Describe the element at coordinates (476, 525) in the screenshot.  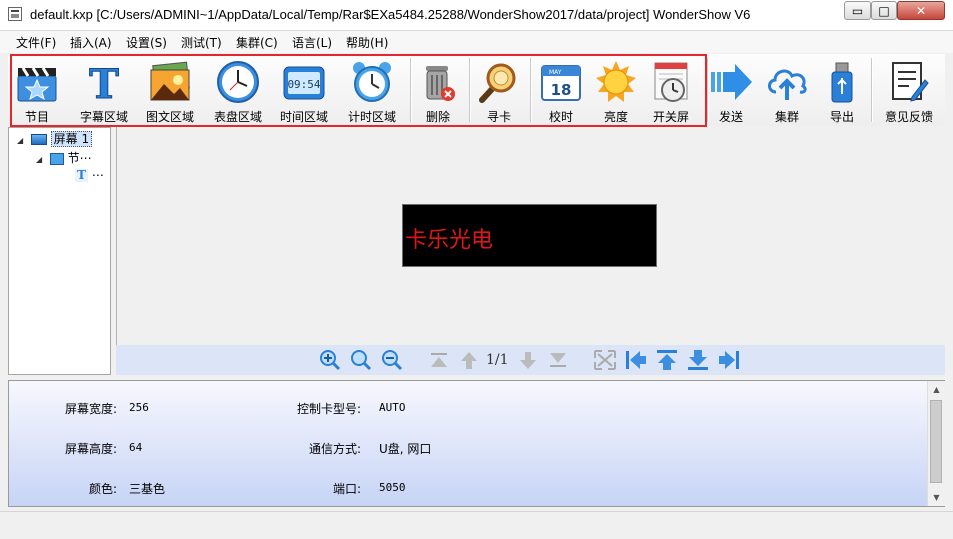
I see `status-bar` at that location.